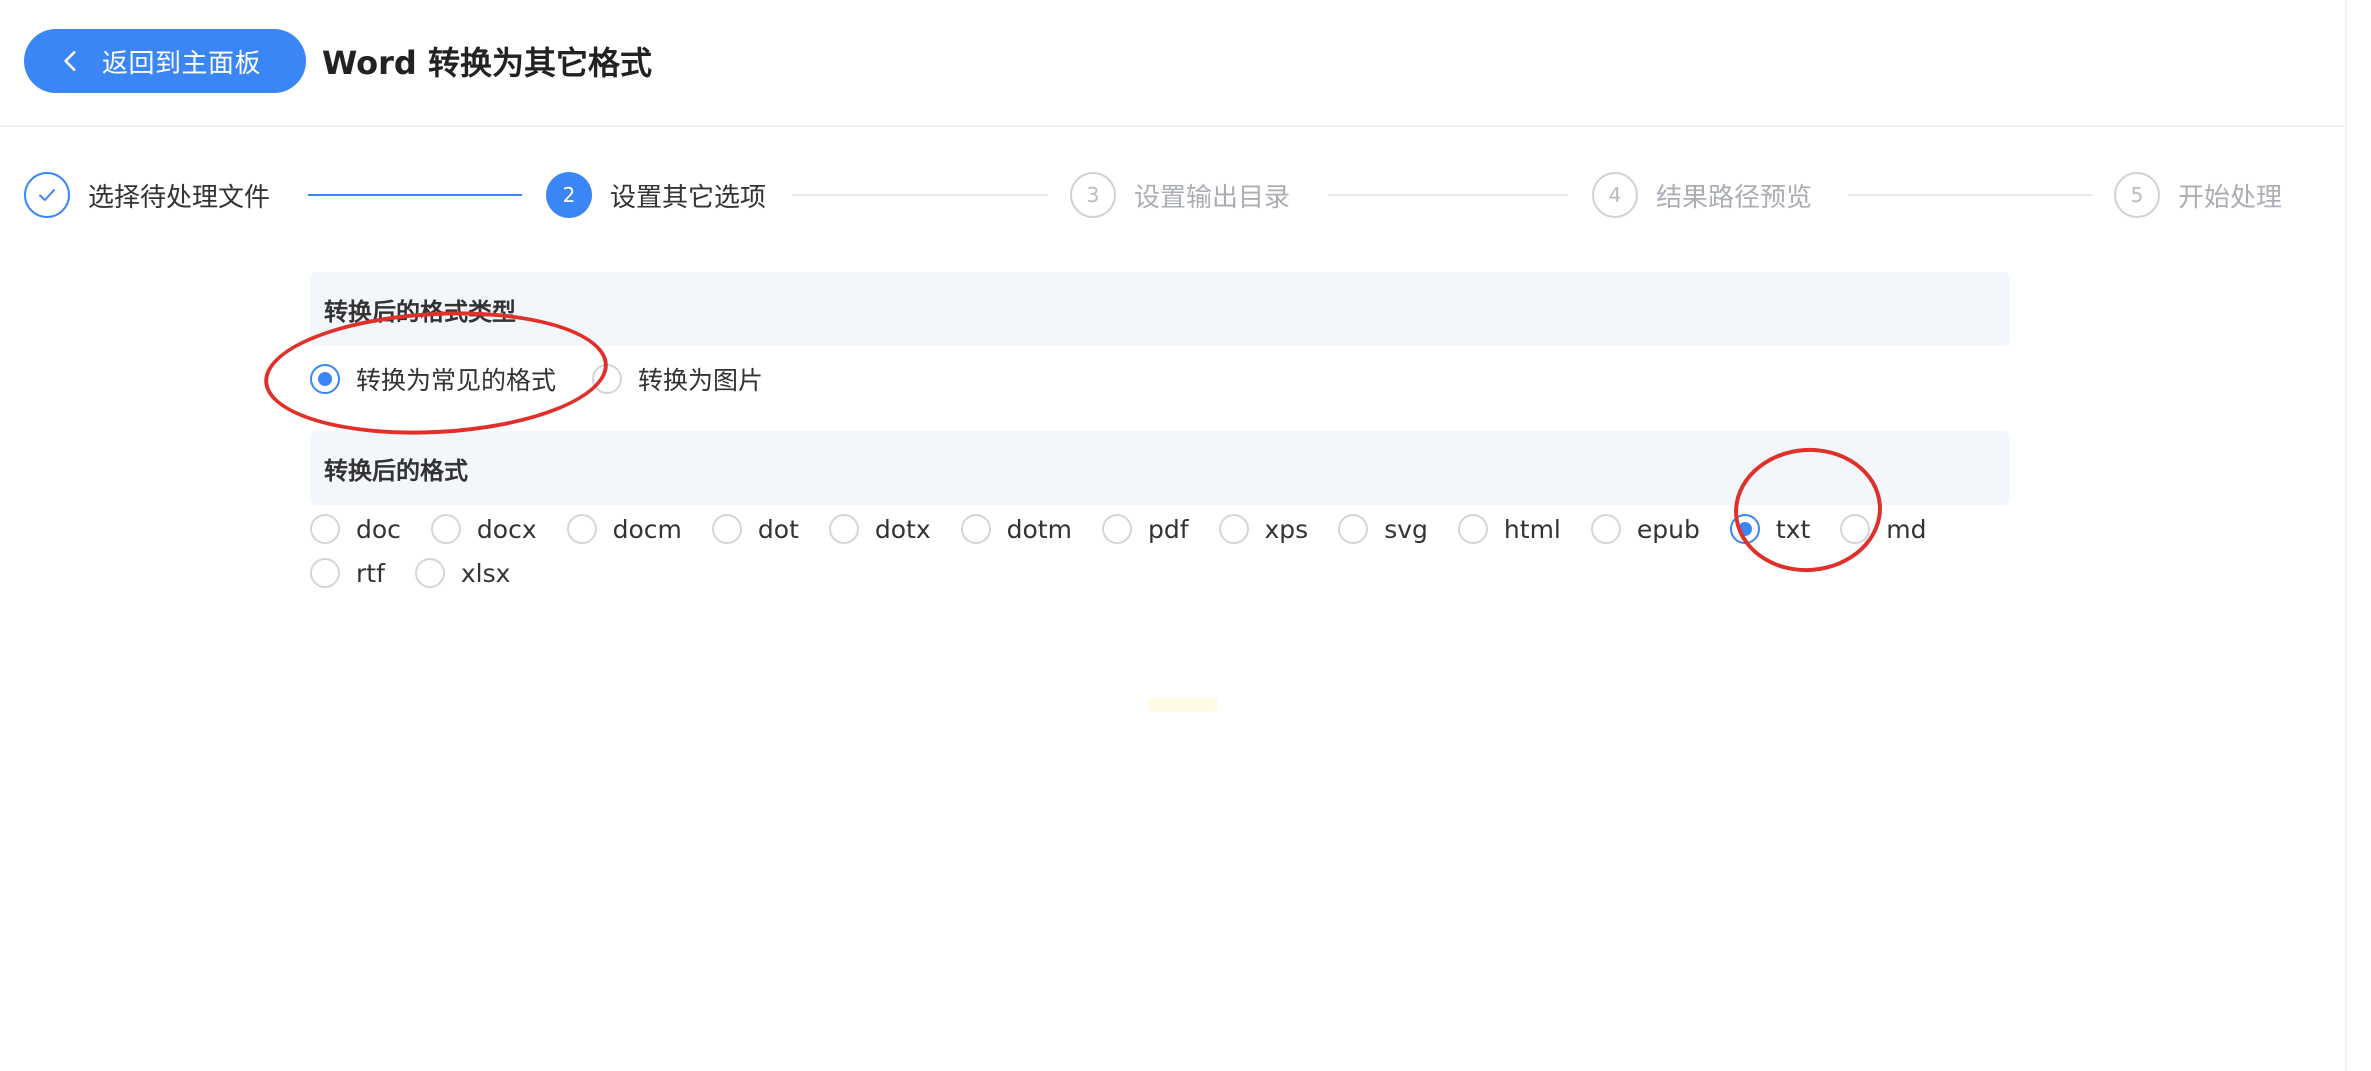 The image size is (2371, 1071). Describe the element at coordinates (902, 529) in the screenshot. I see `format-option-label: dotx` at that location.